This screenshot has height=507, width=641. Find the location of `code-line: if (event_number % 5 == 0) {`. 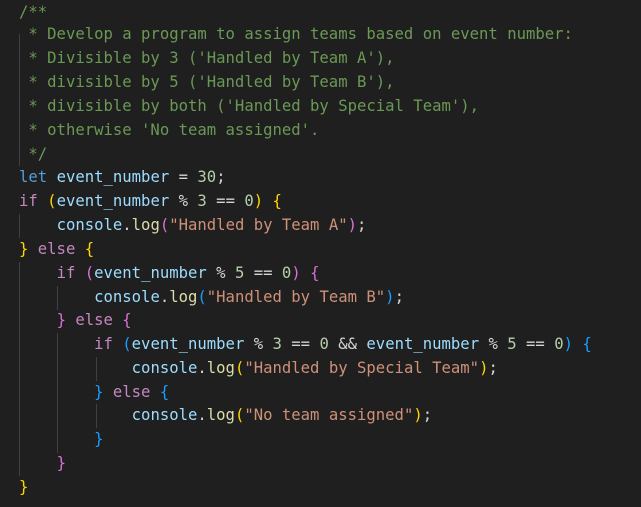

code-line: if (event_number % 5 == 0) { is located at coordinates (169, 273).